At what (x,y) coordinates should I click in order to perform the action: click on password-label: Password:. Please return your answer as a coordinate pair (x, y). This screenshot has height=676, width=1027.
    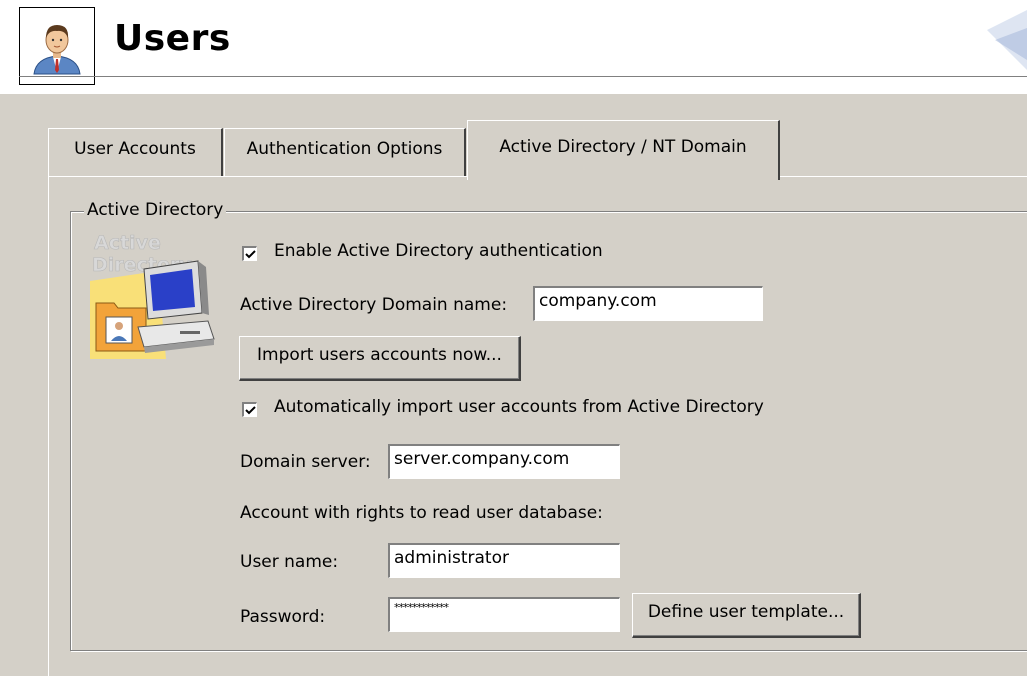
    Looking at the image, I should click on (283, 617).